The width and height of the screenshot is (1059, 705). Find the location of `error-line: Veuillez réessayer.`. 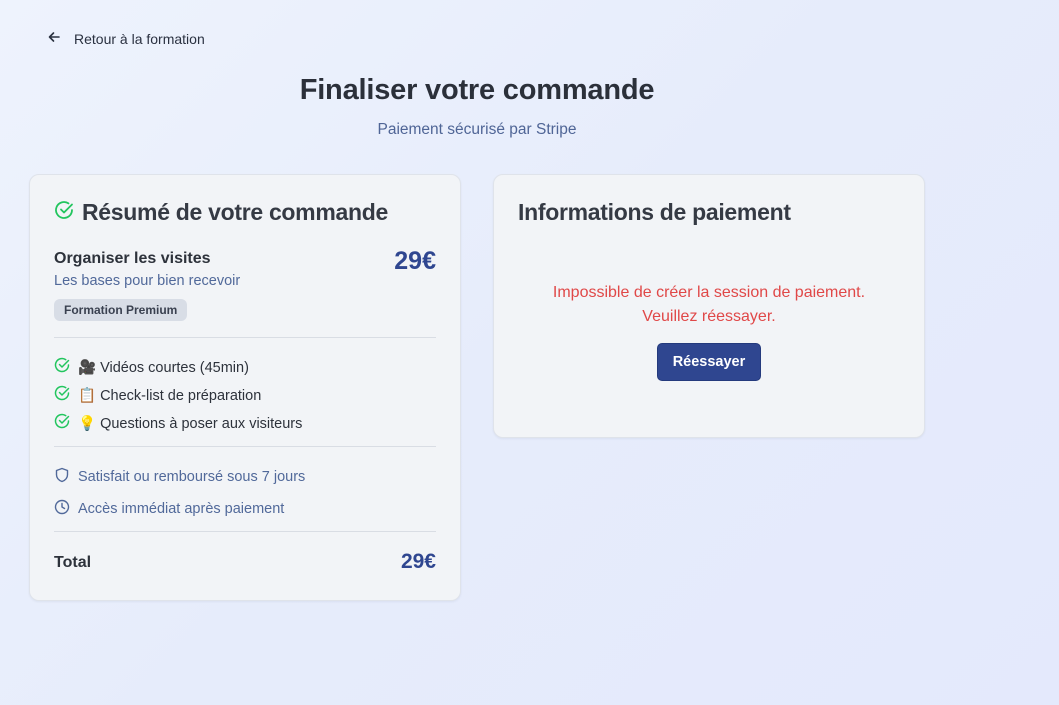

error-line: Veuillez réessayer. is located at coordinates (709, 316).